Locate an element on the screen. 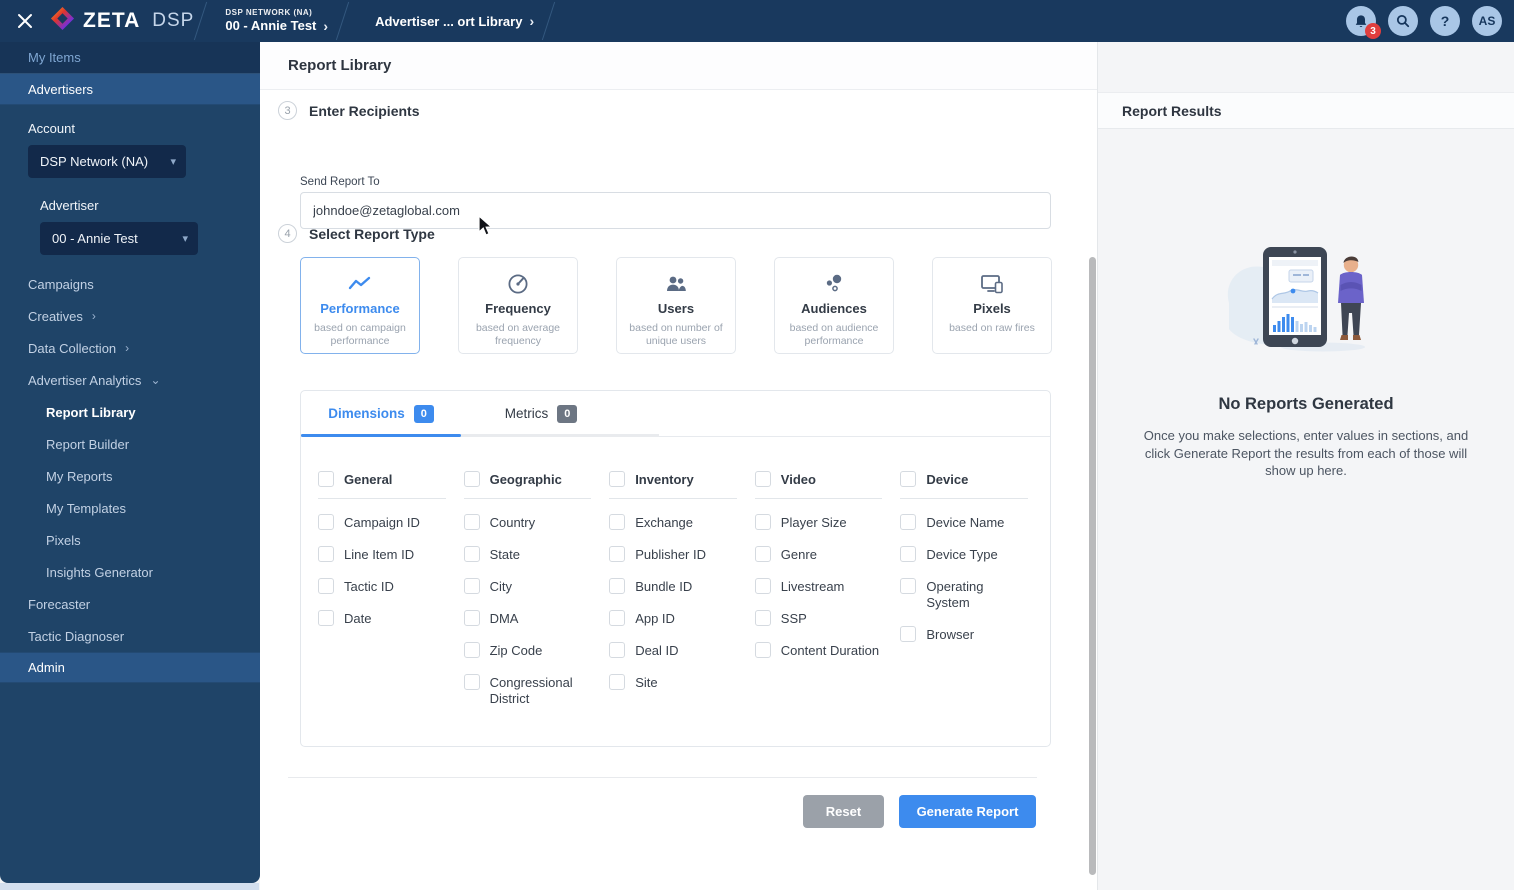  dimension-dma: DMA is located at coordinates (532, 618).